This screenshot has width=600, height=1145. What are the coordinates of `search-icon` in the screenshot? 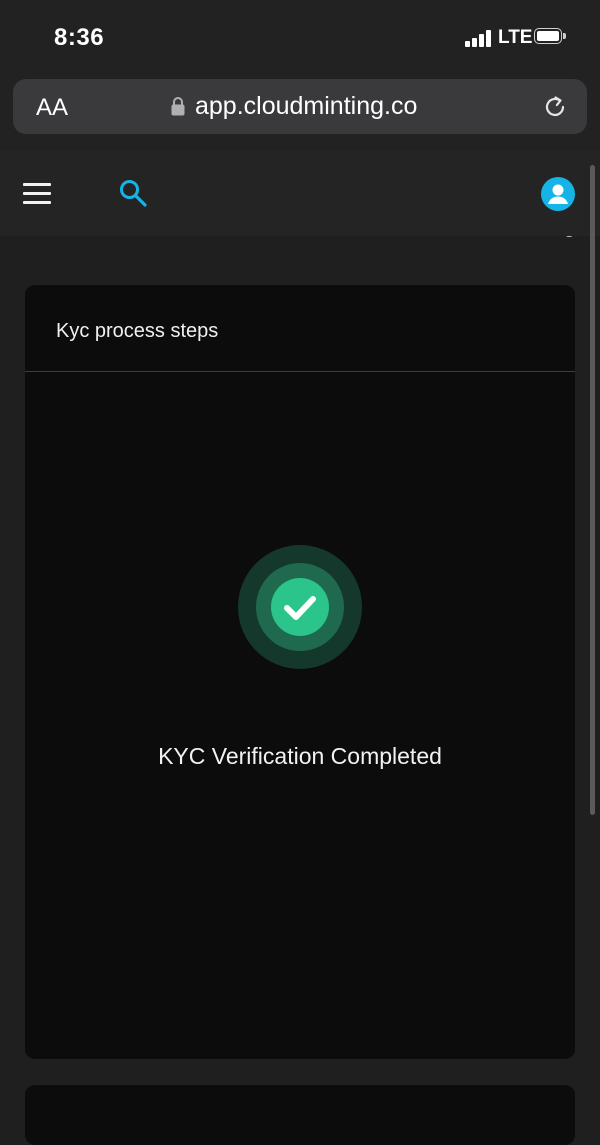 It's located at (133, 193).